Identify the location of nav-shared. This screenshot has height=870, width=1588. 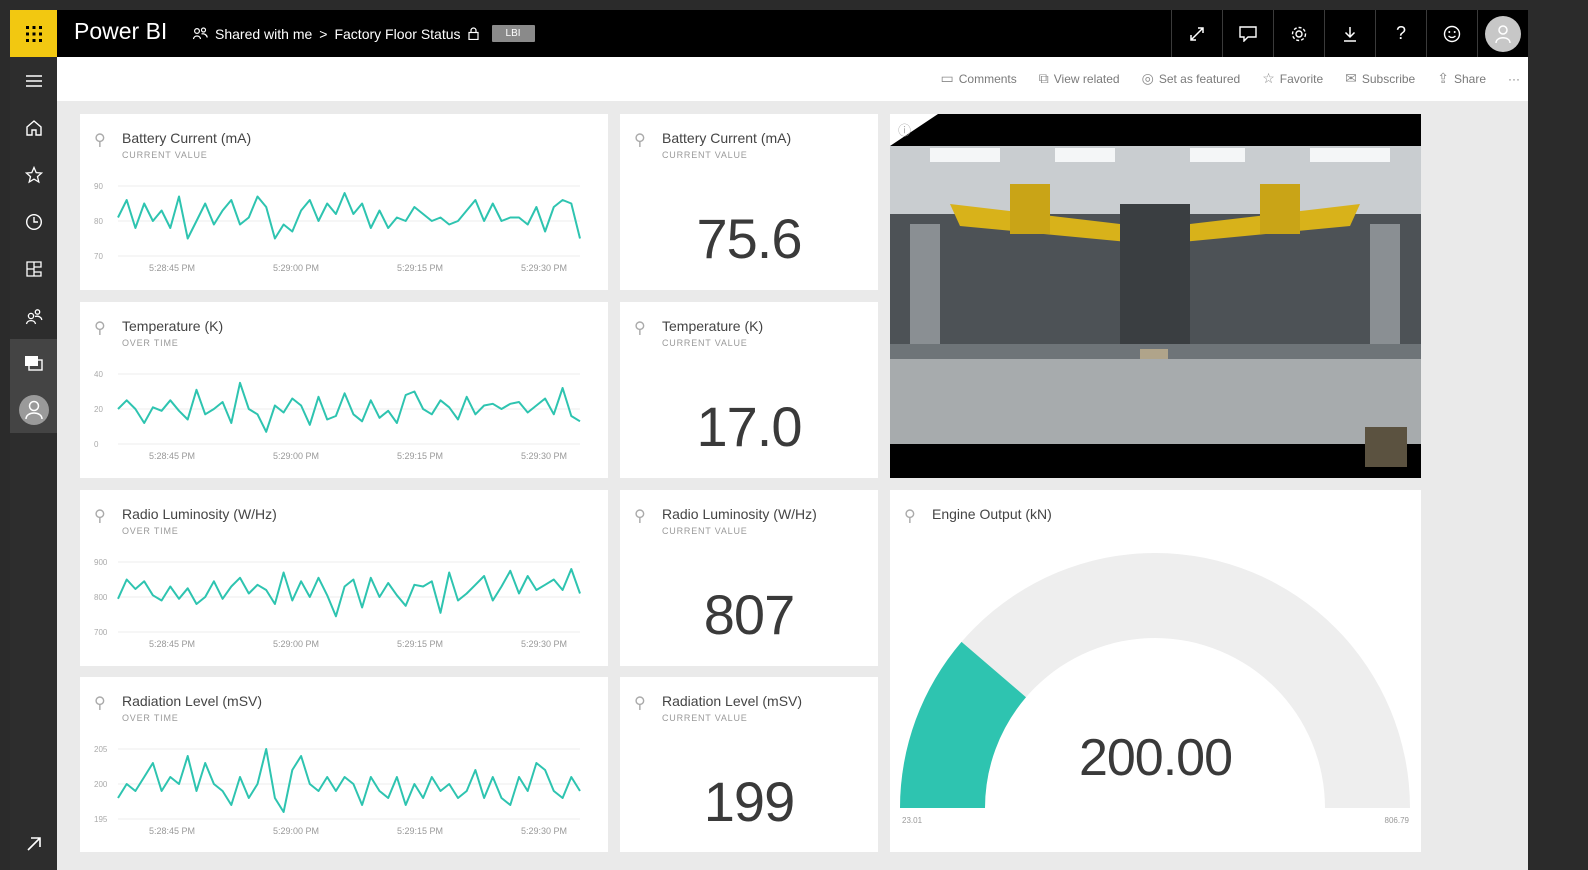
(33, 315).